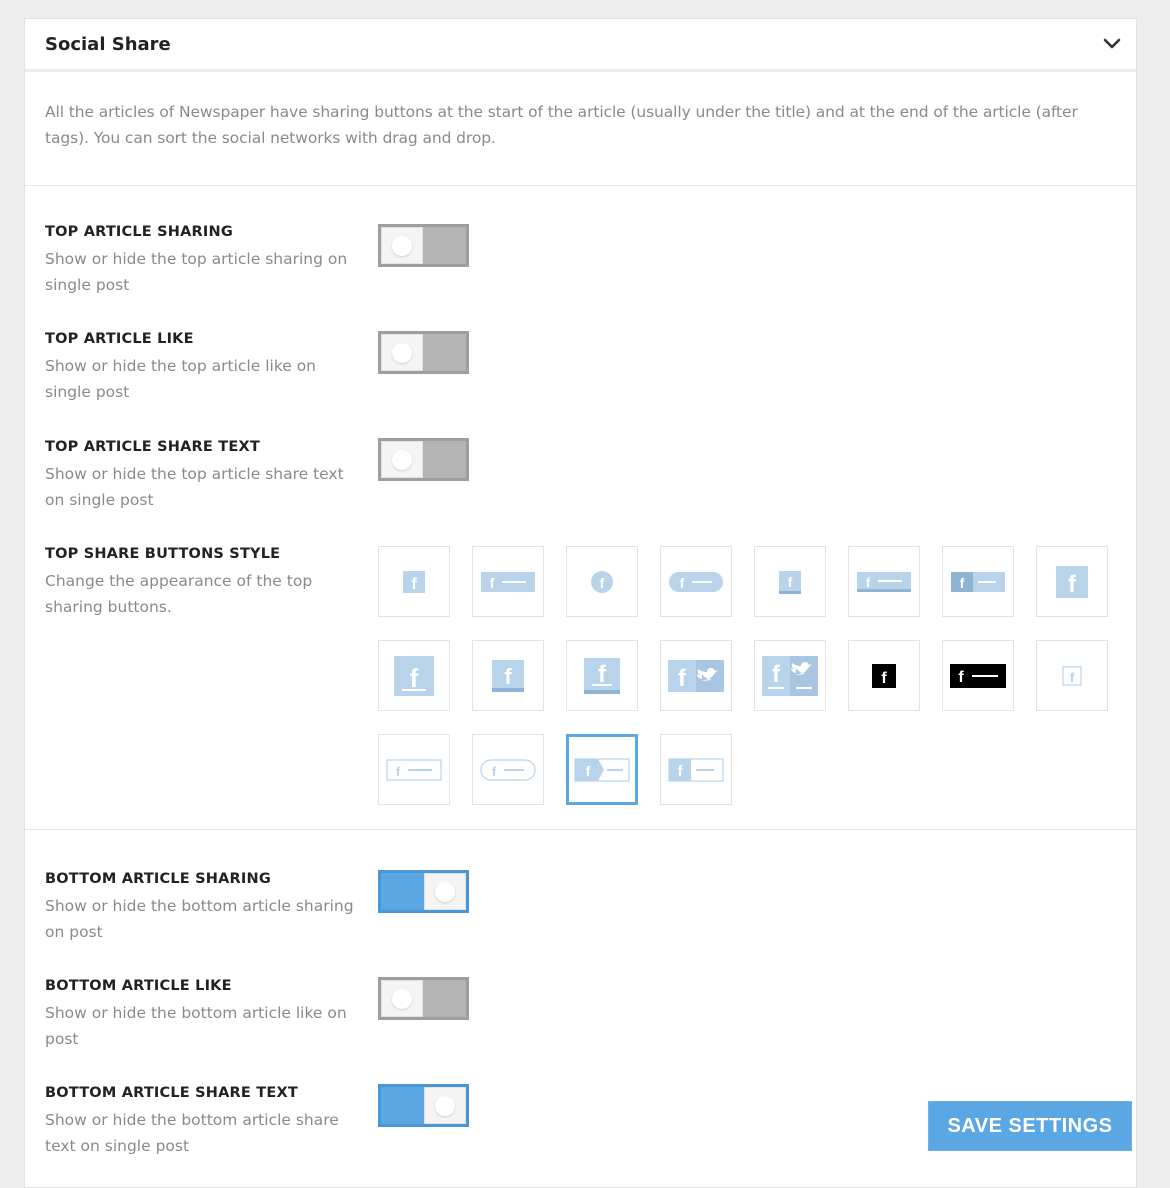 The image size is (1170, 1188). What do you see at coordinates (423, 459) in the screenshot?
I see `top-article-share-text-toggle` at bounding box center [423, 459].